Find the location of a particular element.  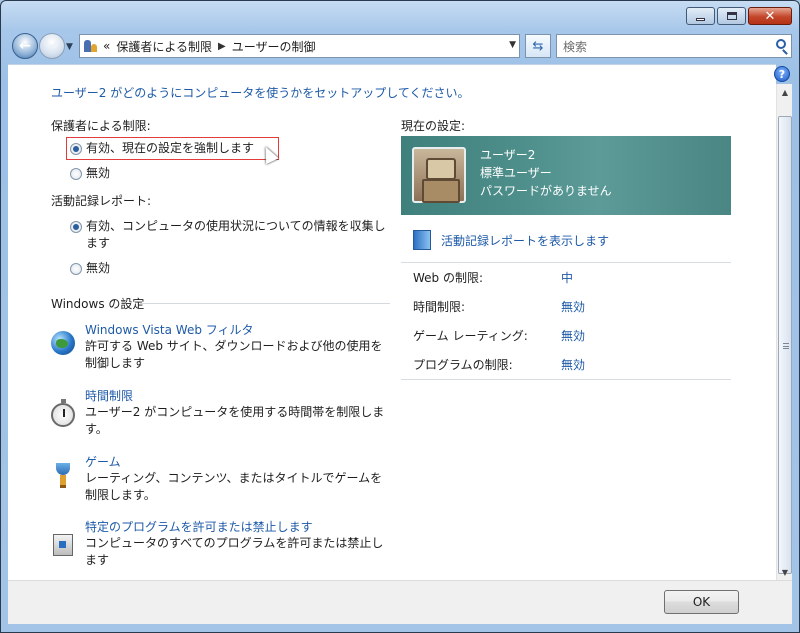

parental-controls-on-radio: 有効、現在の設定を強制します is located at coordinates (162, 148).